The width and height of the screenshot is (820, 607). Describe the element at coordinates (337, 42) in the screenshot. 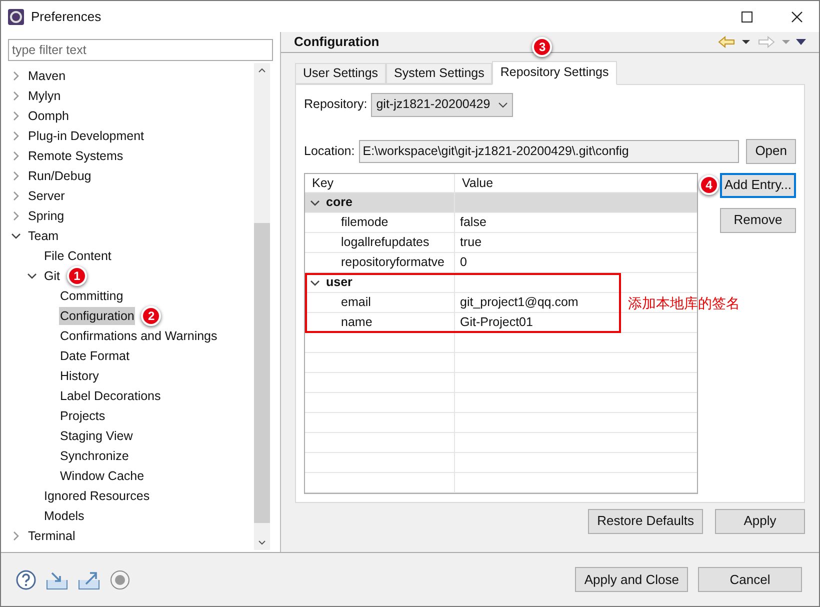

I see `page-title: Configuration` at that location.